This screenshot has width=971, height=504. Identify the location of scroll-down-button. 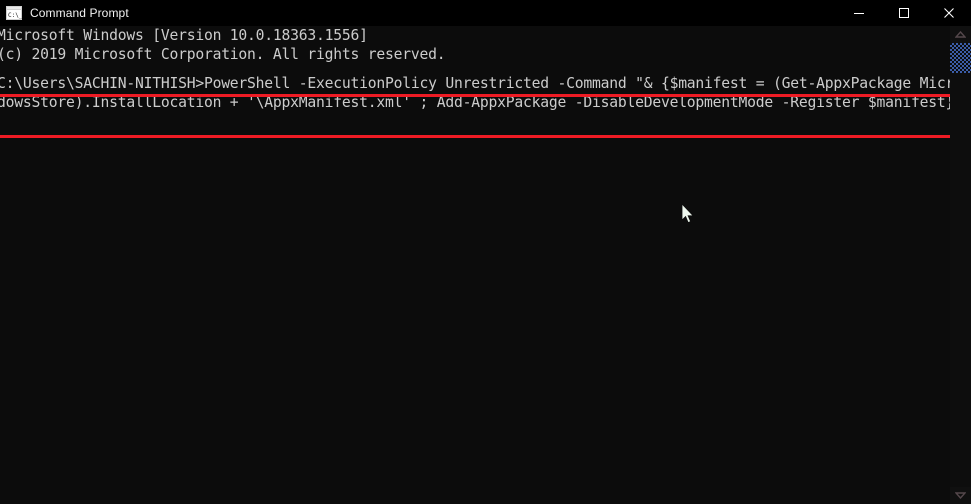
(960, 495).